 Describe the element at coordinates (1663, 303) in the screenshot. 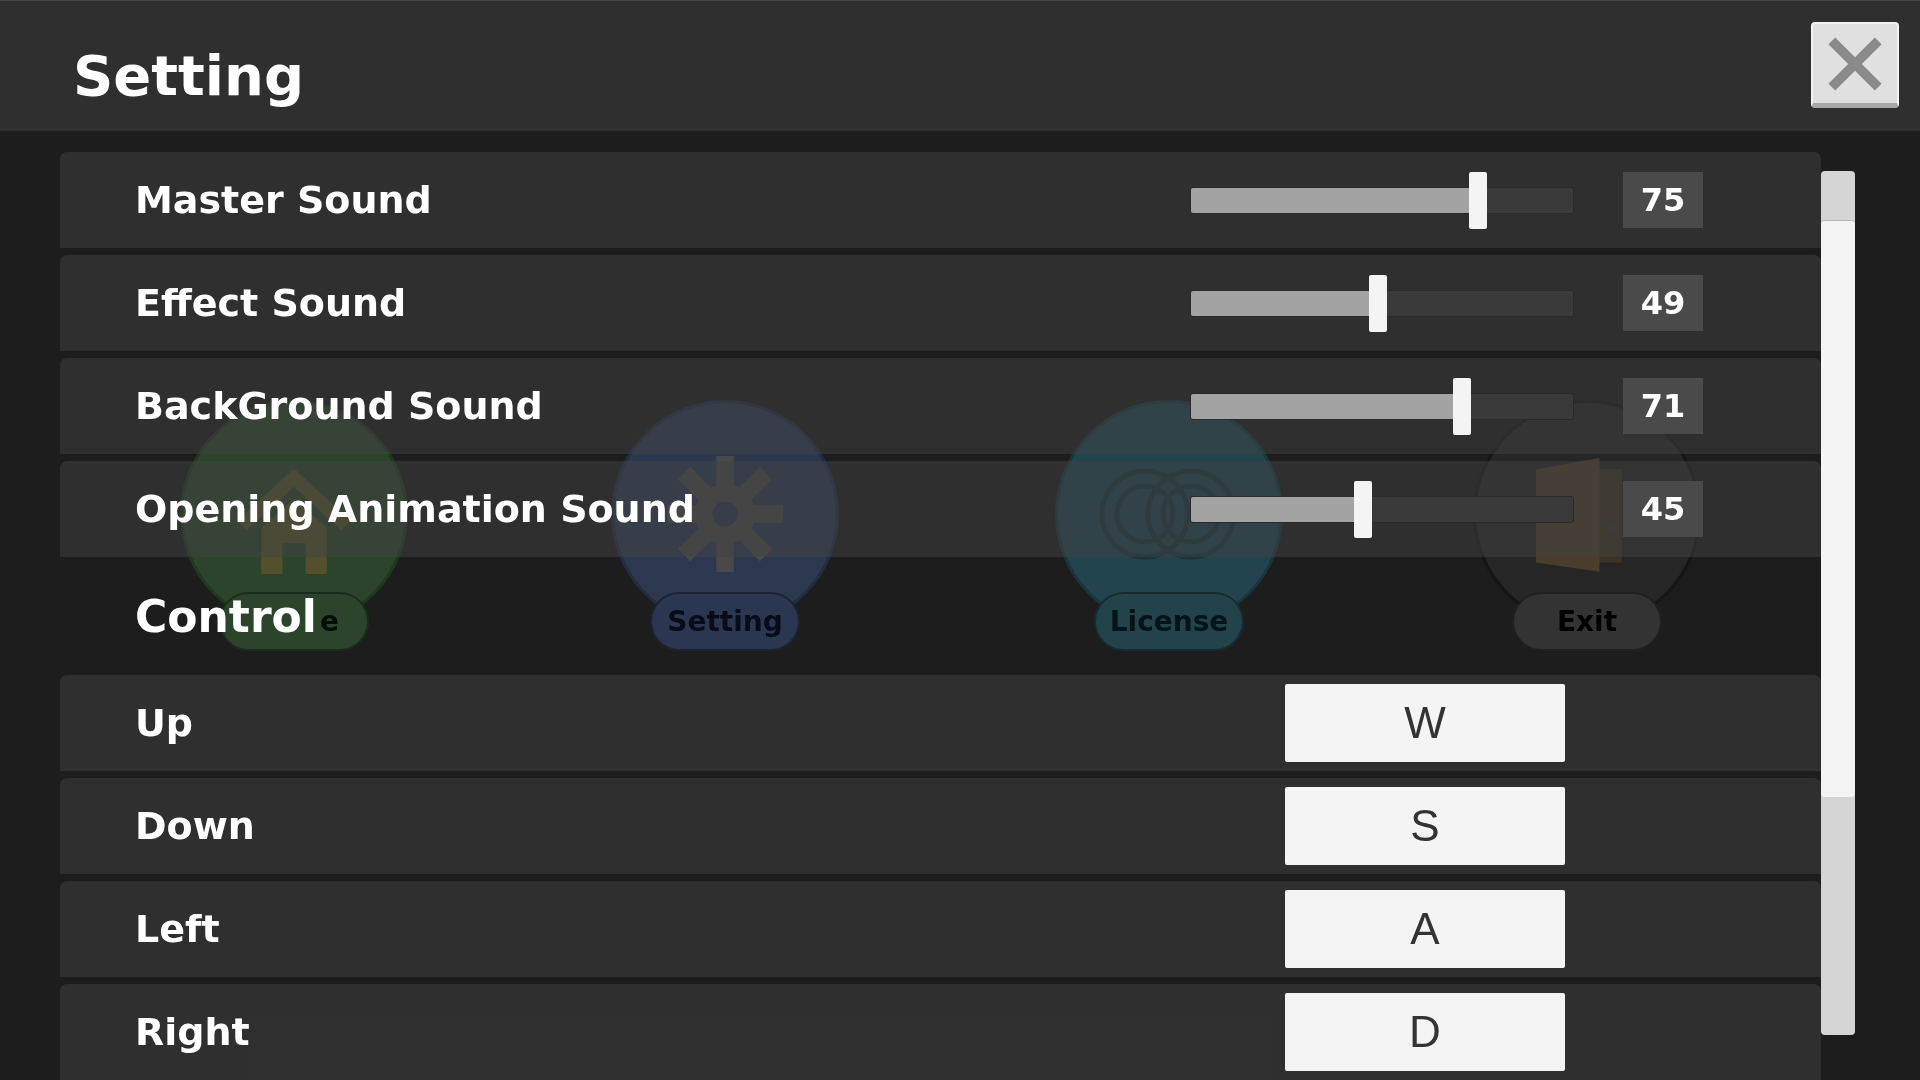

I see `slider-value: 49` at that location.